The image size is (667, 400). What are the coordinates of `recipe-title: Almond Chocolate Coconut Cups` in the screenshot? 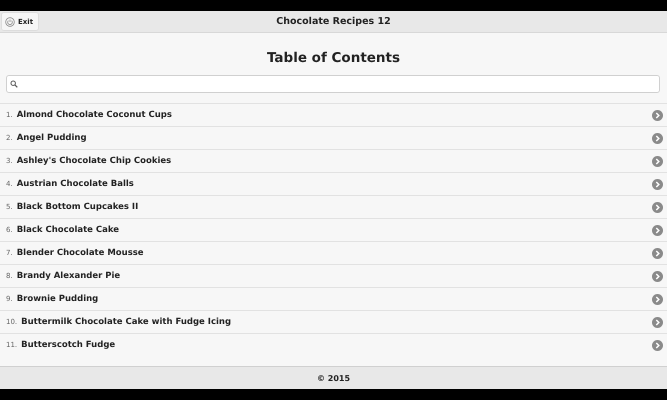 It's located at (94, 115).